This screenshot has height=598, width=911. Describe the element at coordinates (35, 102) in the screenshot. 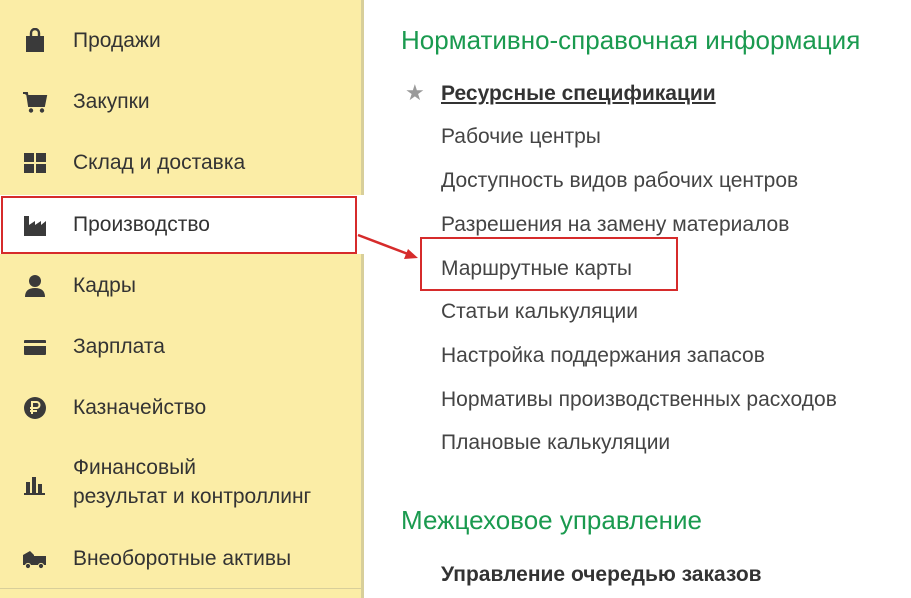

I see `cart-icon` at that location.